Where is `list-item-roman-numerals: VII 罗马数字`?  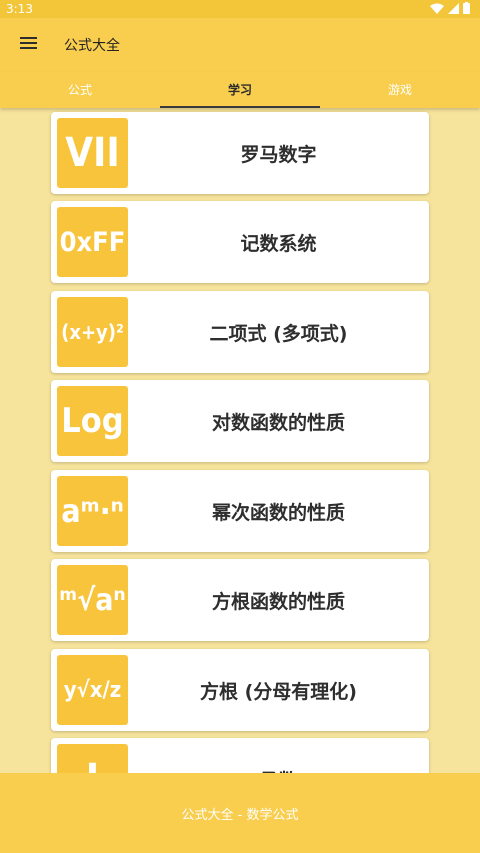 list-item-roman-numerals: VII 罗马数字 is located at coordinates (240, 153).